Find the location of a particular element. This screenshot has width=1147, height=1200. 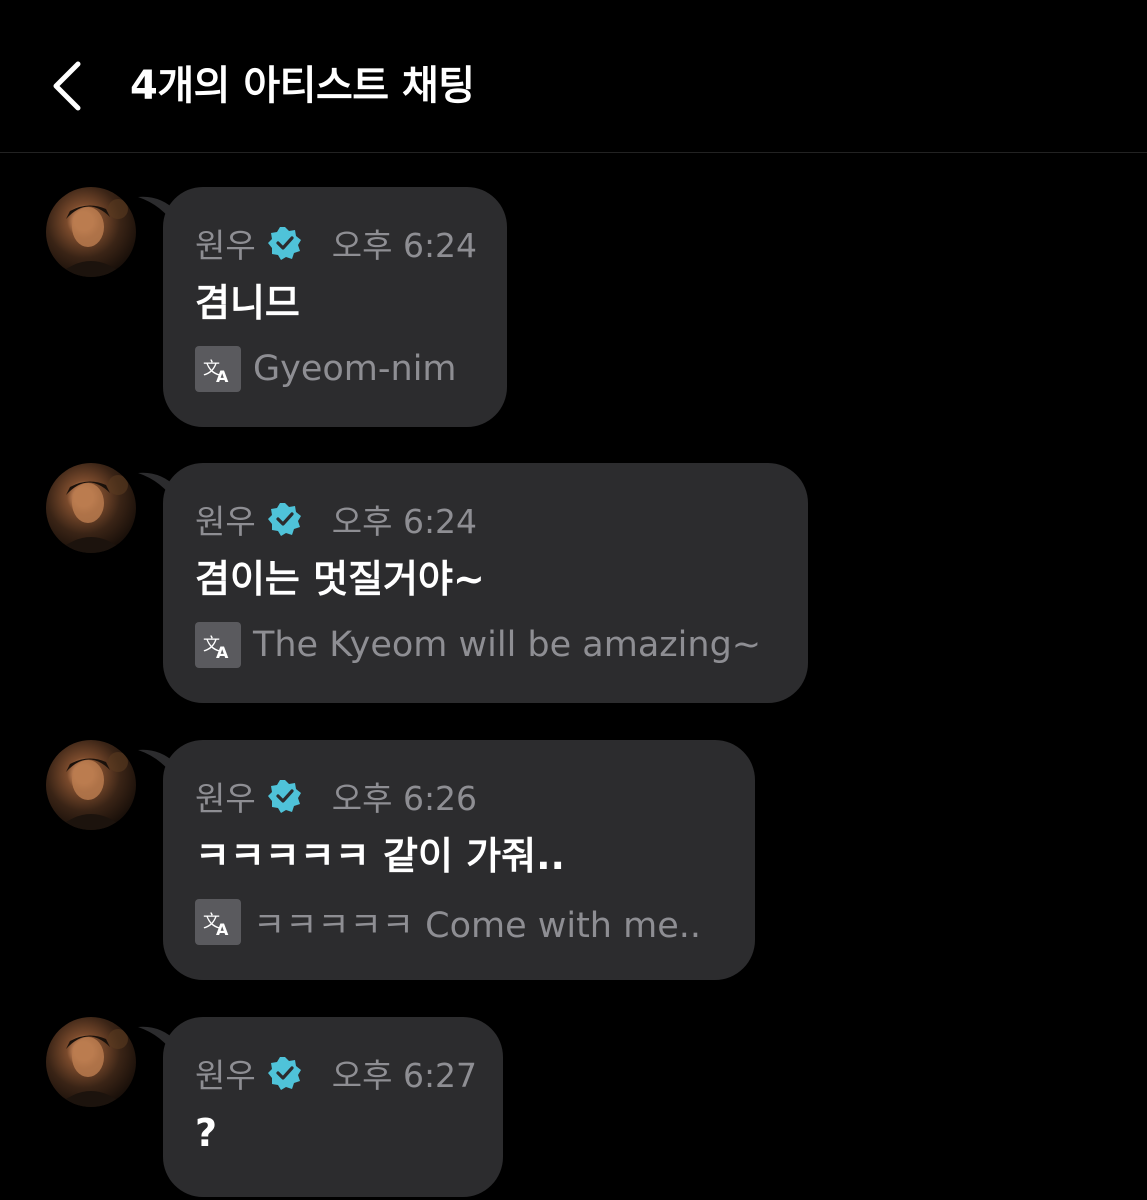

message-meta: 원우 오후 6:27 is located at coordinates (336, 1074).